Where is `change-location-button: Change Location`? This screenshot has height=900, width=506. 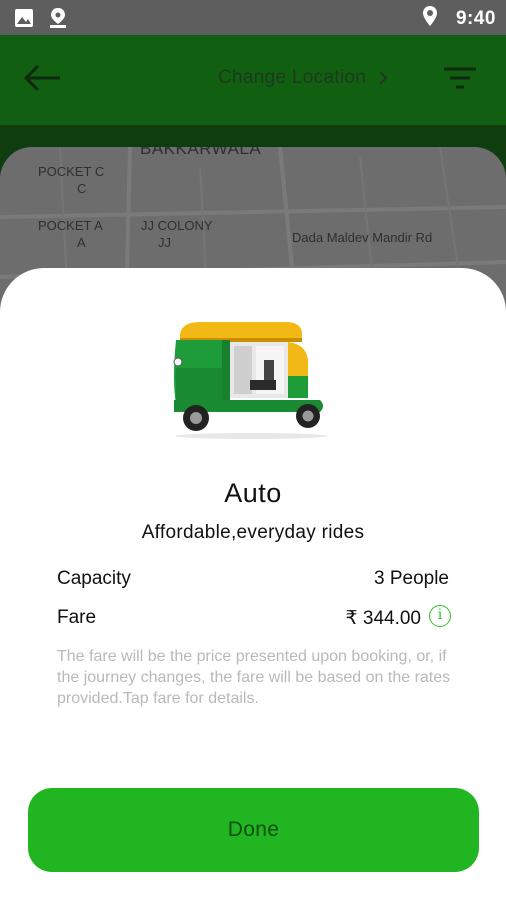 change-location-button: Change Location is located at coordinates (303, 78).